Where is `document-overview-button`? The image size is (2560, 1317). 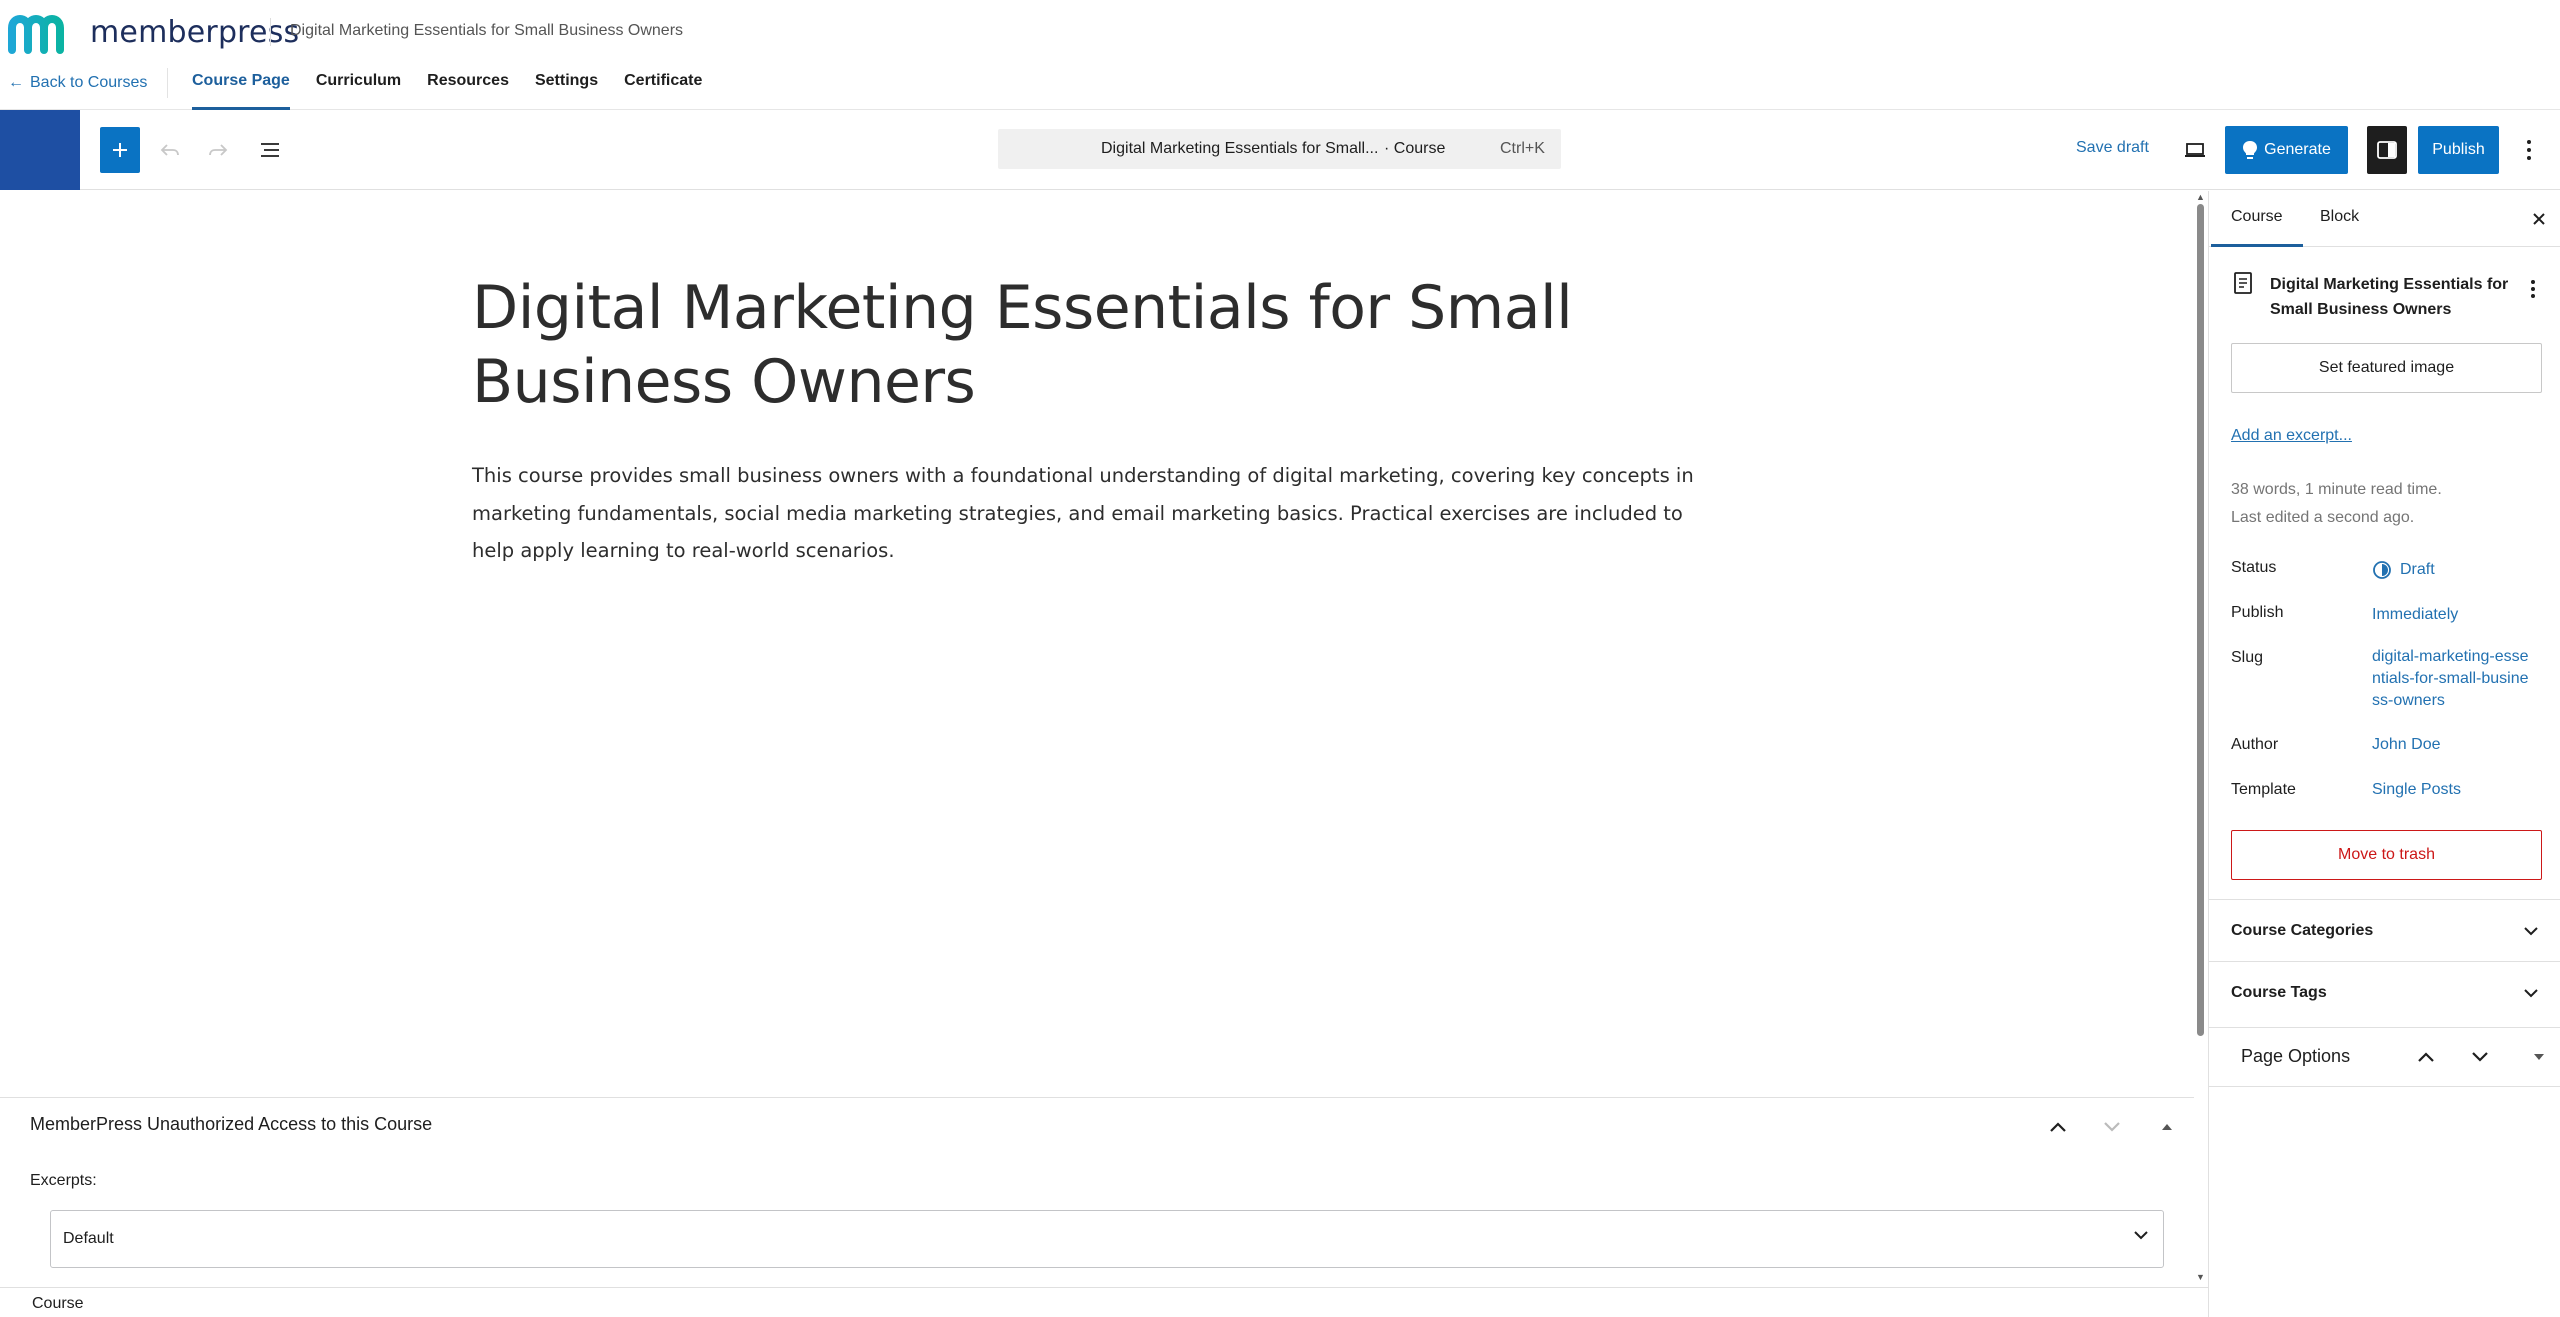 document-overview-button is located at coordinates (270, 150).